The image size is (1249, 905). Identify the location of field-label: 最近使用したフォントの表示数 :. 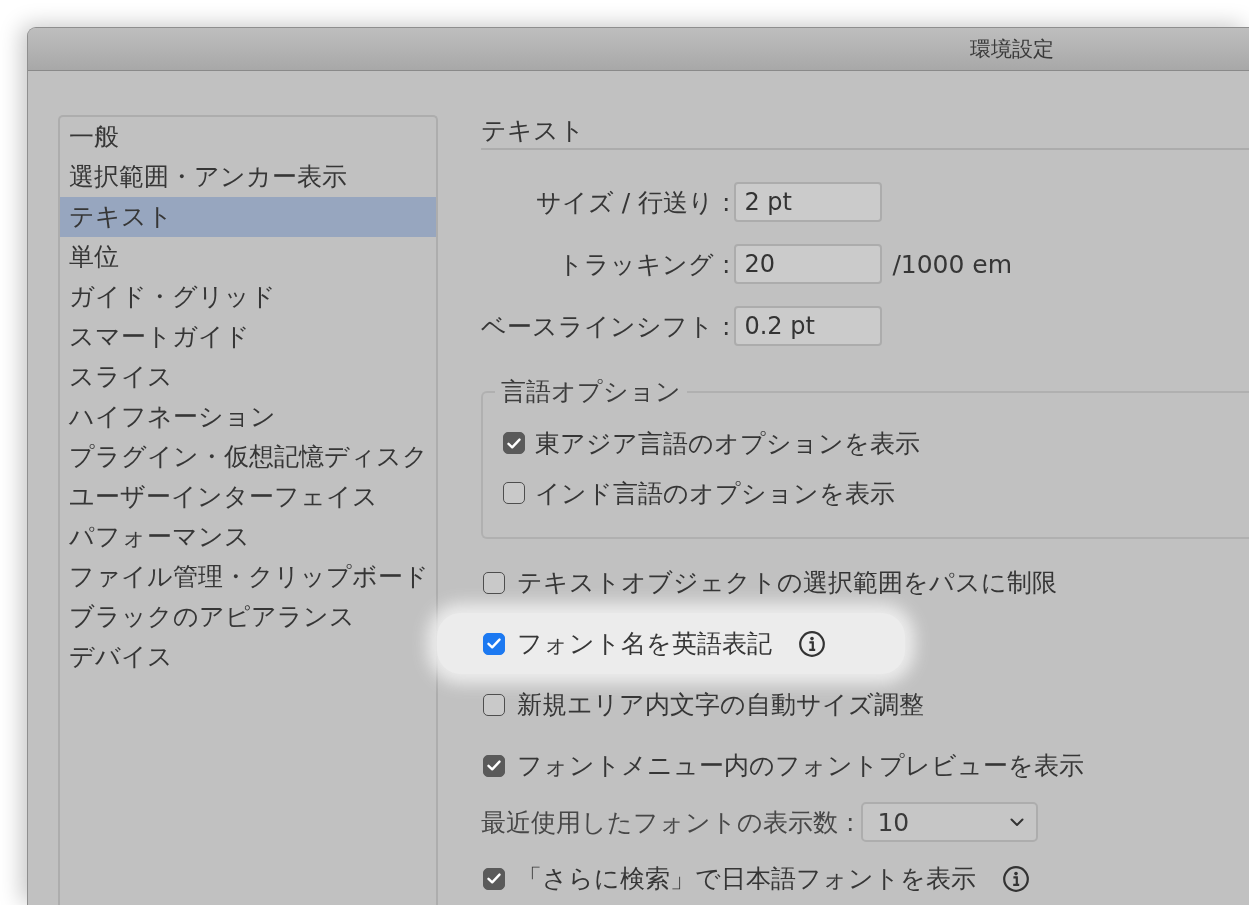
(668, 822).